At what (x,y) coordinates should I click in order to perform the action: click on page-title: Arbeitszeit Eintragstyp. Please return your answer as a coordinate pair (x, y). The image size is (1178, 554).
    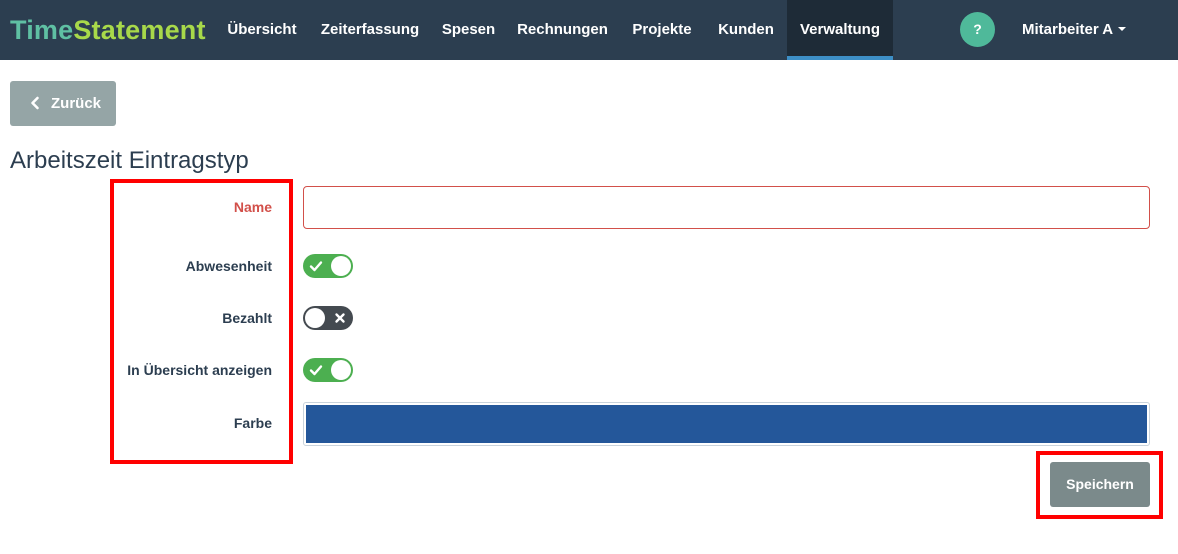
    Looking at the image, I should click on (129, 160).